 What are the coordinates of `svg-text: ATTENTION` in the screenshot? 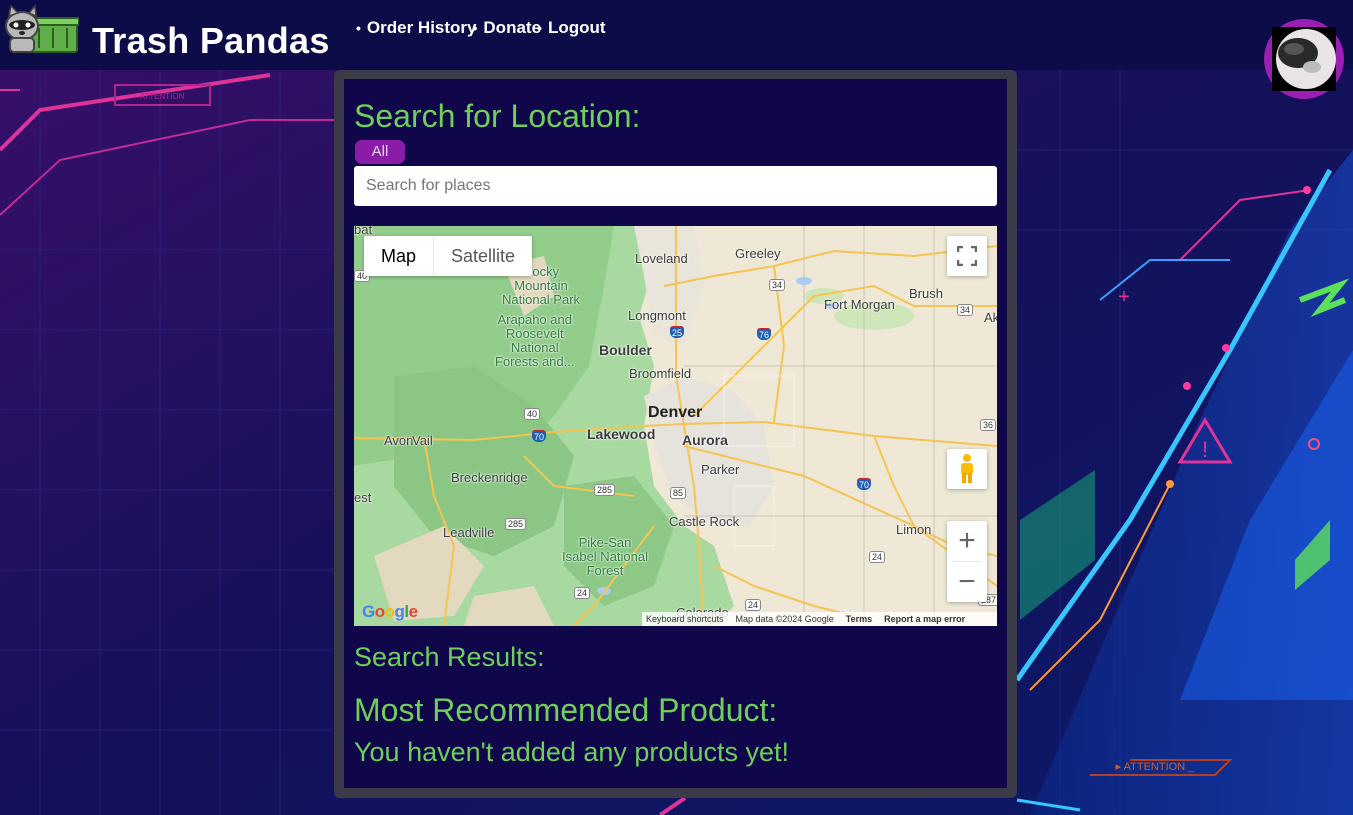 It's located at (162, 96).